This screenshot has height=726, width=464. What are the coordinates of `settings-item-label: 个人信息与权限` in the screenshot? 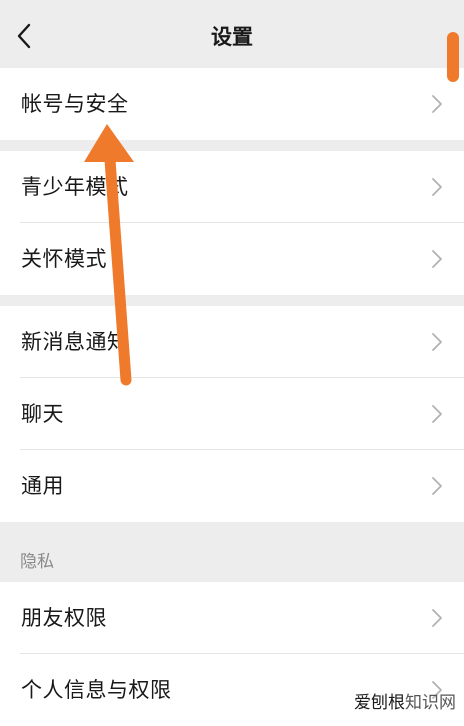 It's located at (96, 690).